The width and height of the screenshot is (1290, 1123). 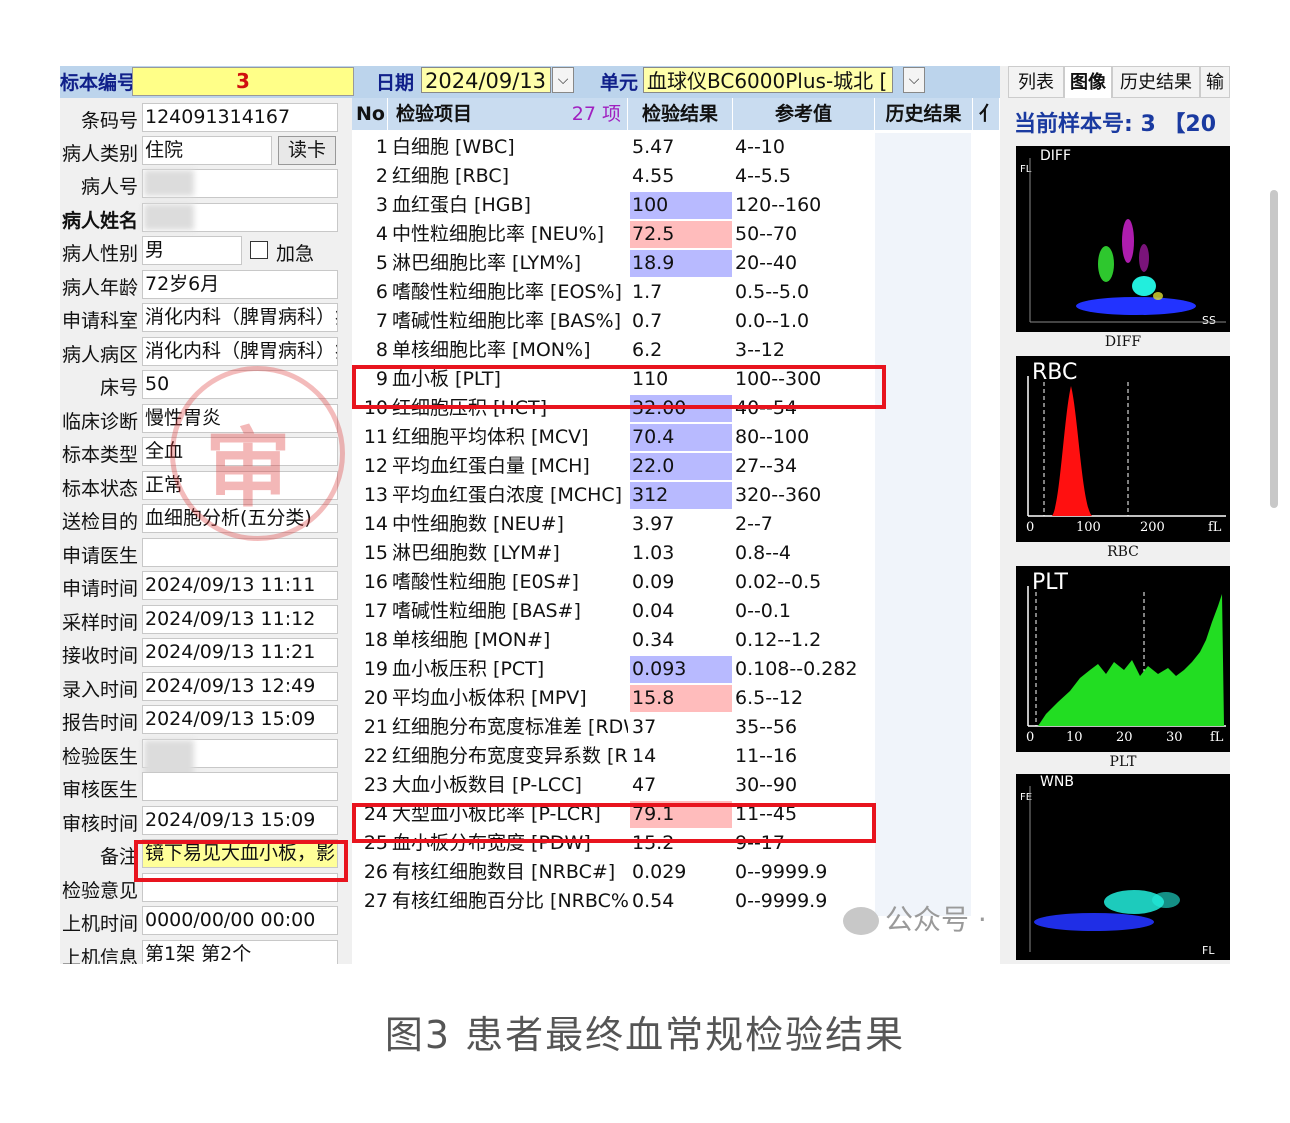 I want to click on field-machine-info: 上机信息 第1架 第2个, so click(x=201, y=951).